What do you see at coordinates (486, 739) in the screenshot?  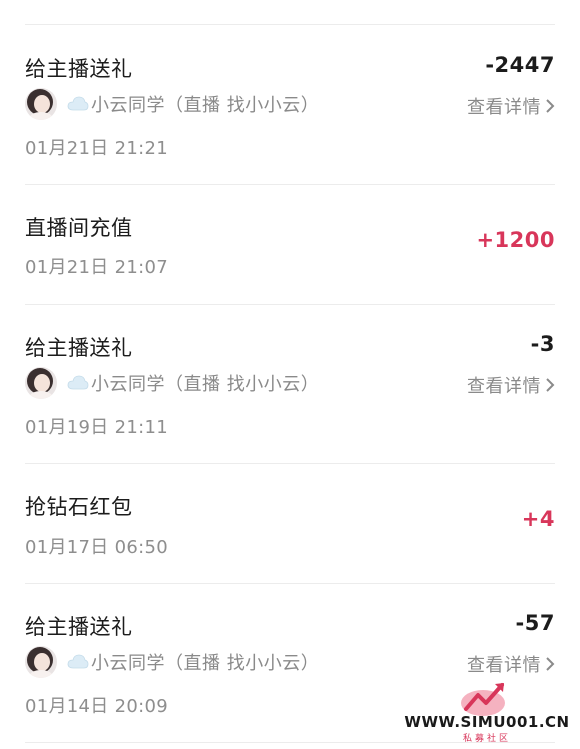 I see `watermark-caption: 私募社区` at bounding box center [486, 739].